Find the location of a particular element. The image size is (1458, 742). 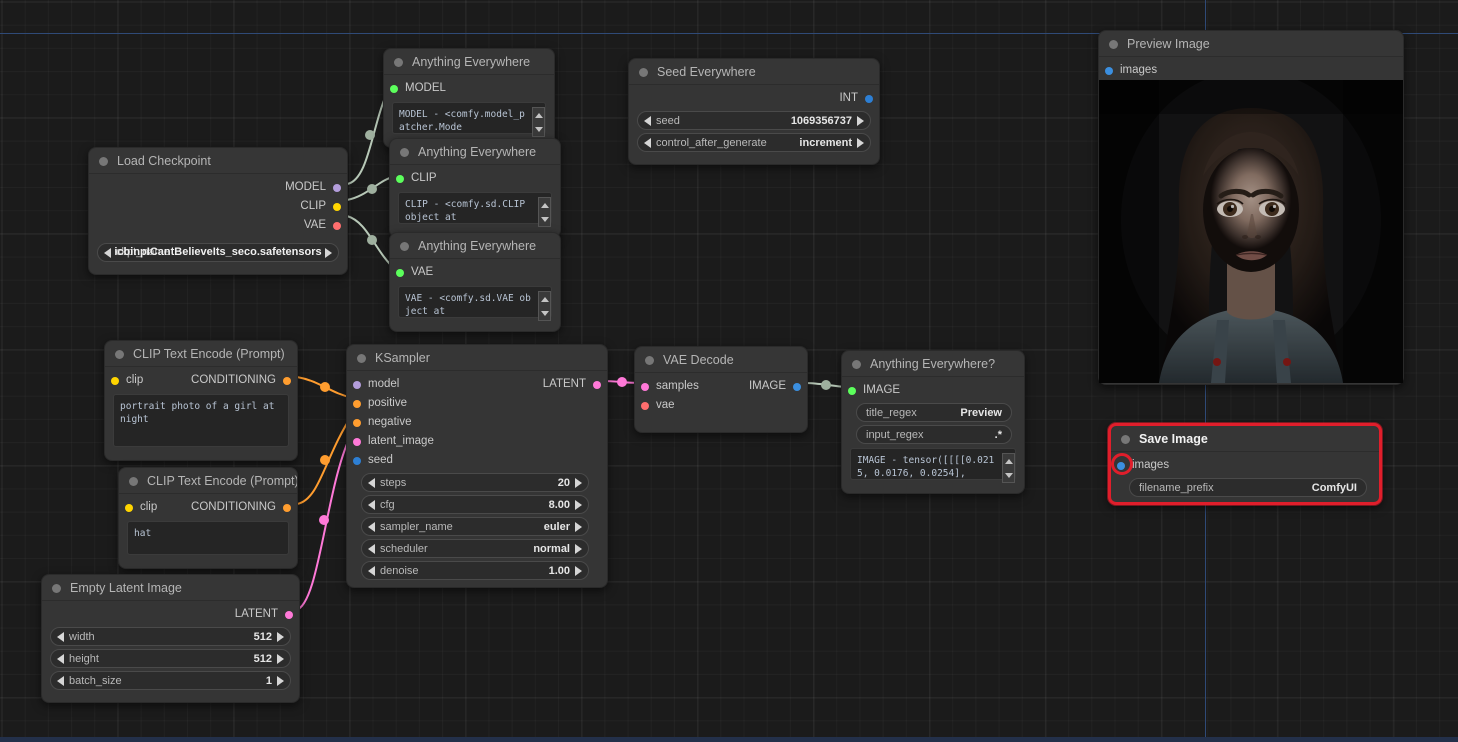

widget-batch-size: batch_size 1 is located at coordinates (170, 680).